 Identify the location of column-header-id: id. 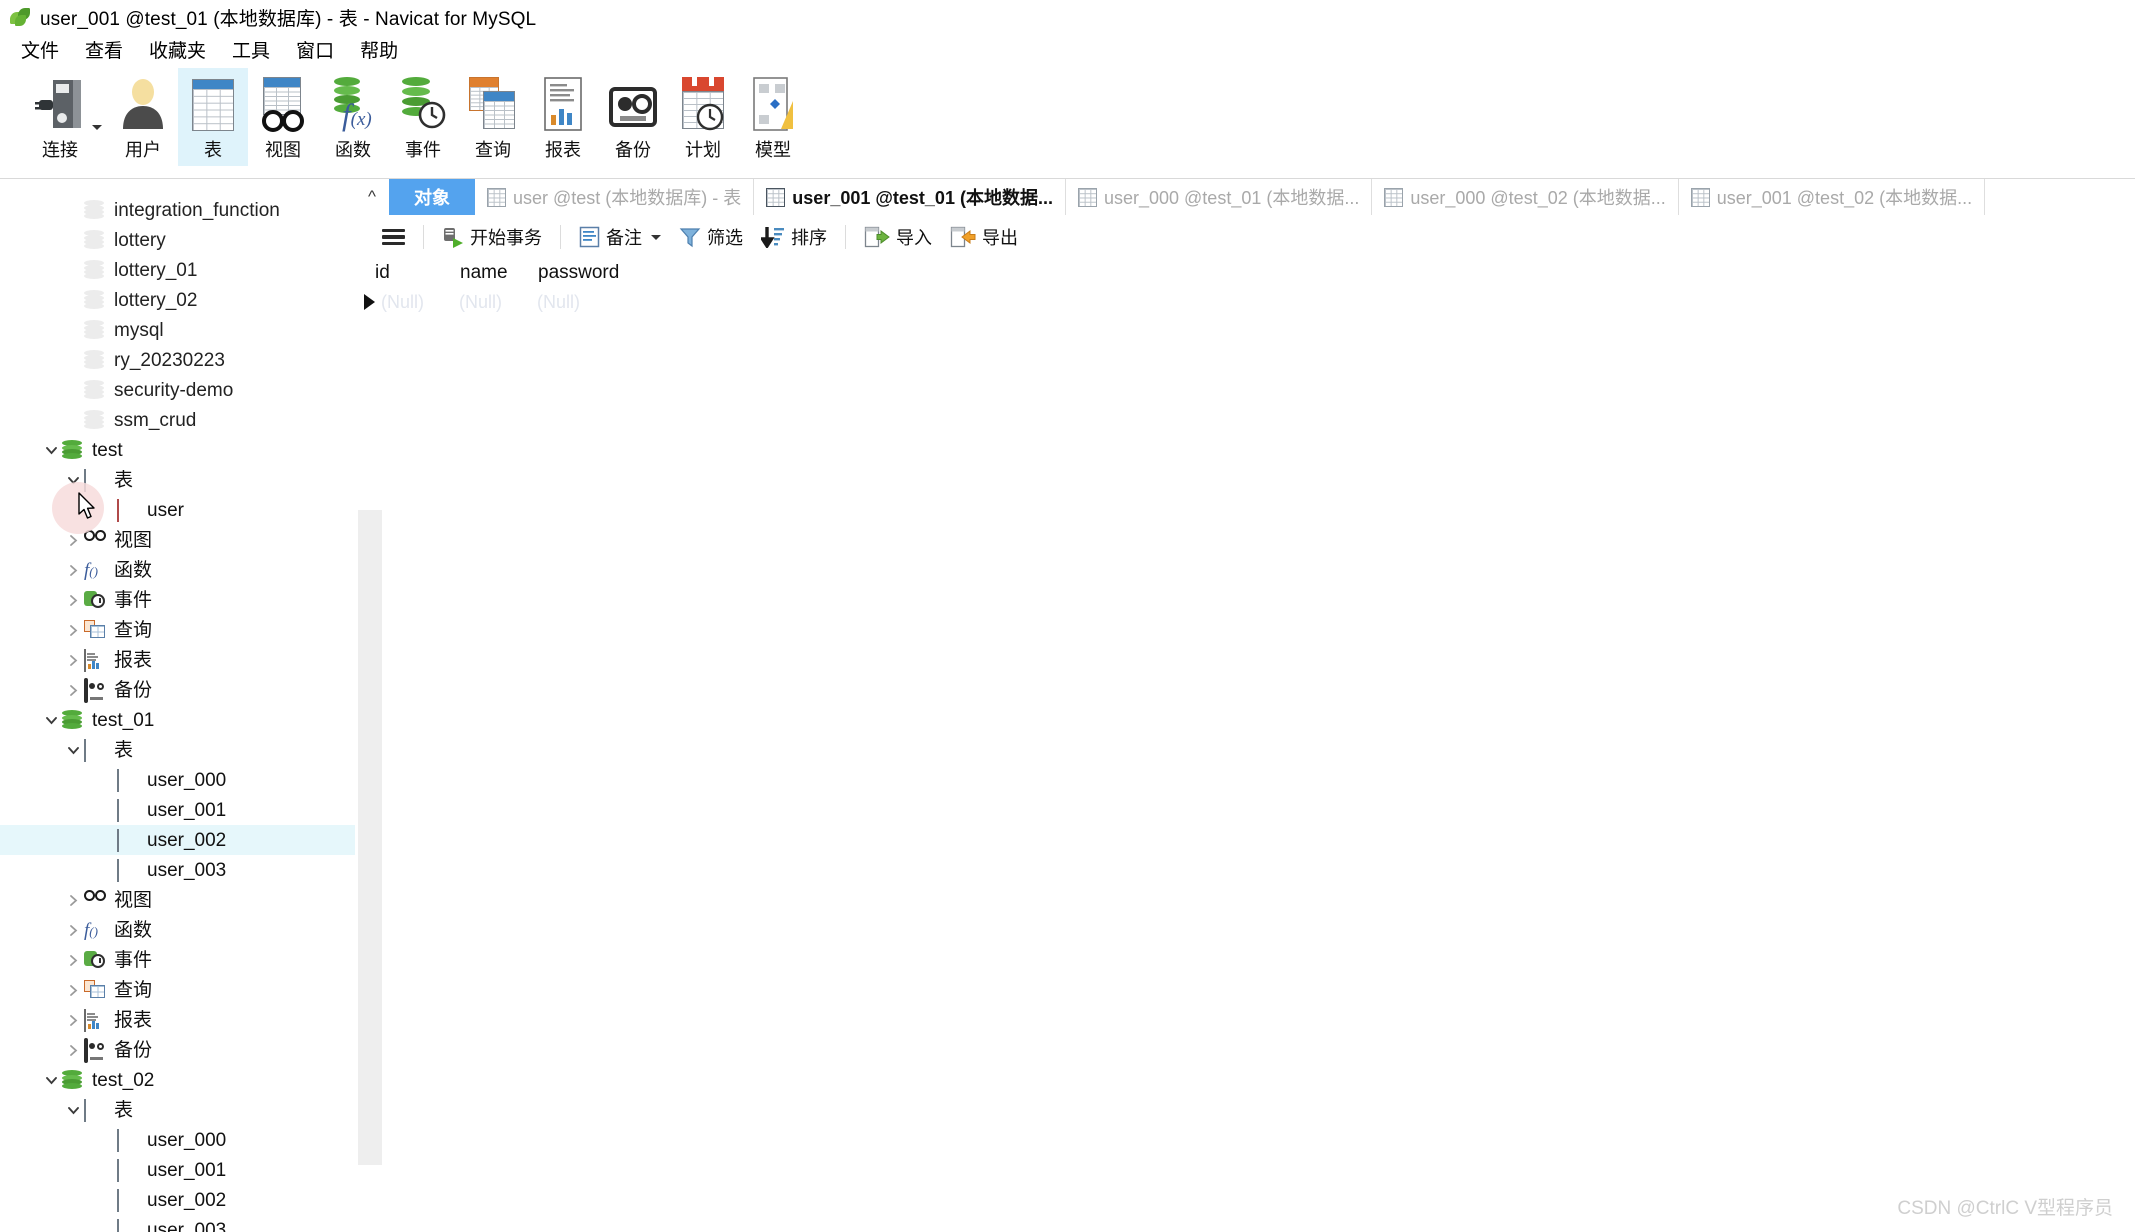
(417, 273).